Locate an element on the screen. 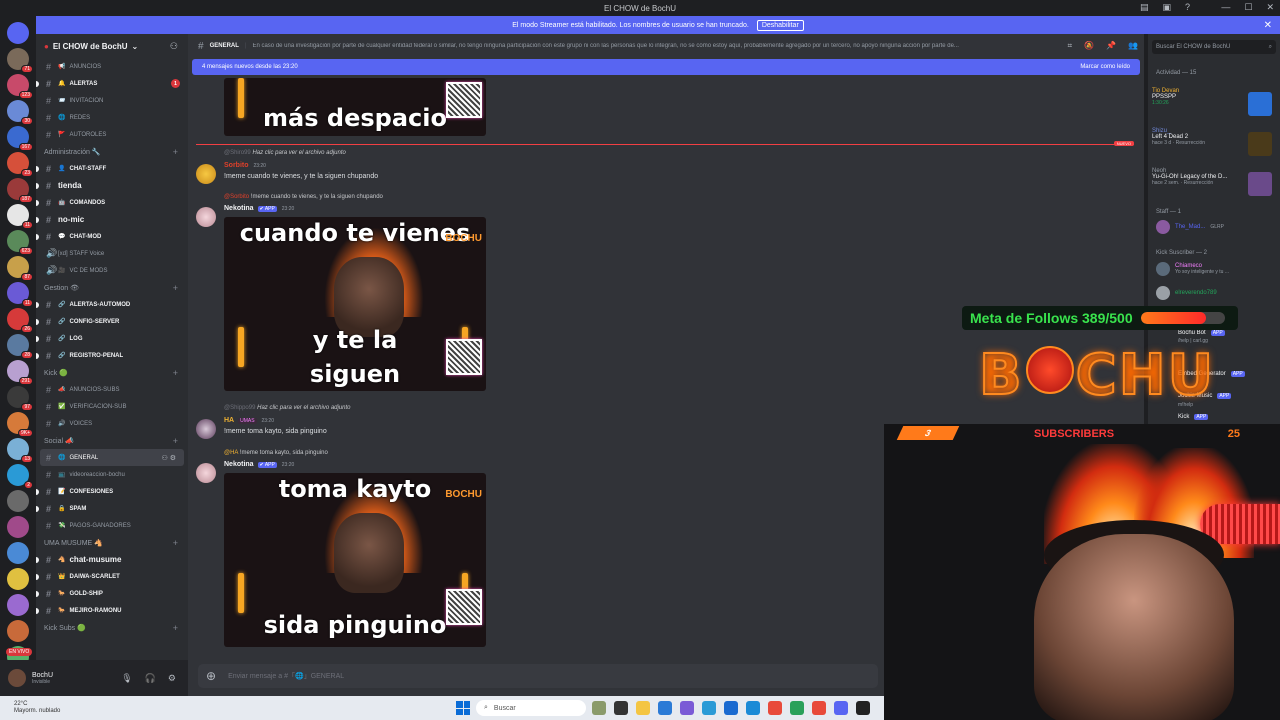 The height and width of the screenshot is (720, 1280). maximize-icon: ☐ is located at coordinates (1248, 7).